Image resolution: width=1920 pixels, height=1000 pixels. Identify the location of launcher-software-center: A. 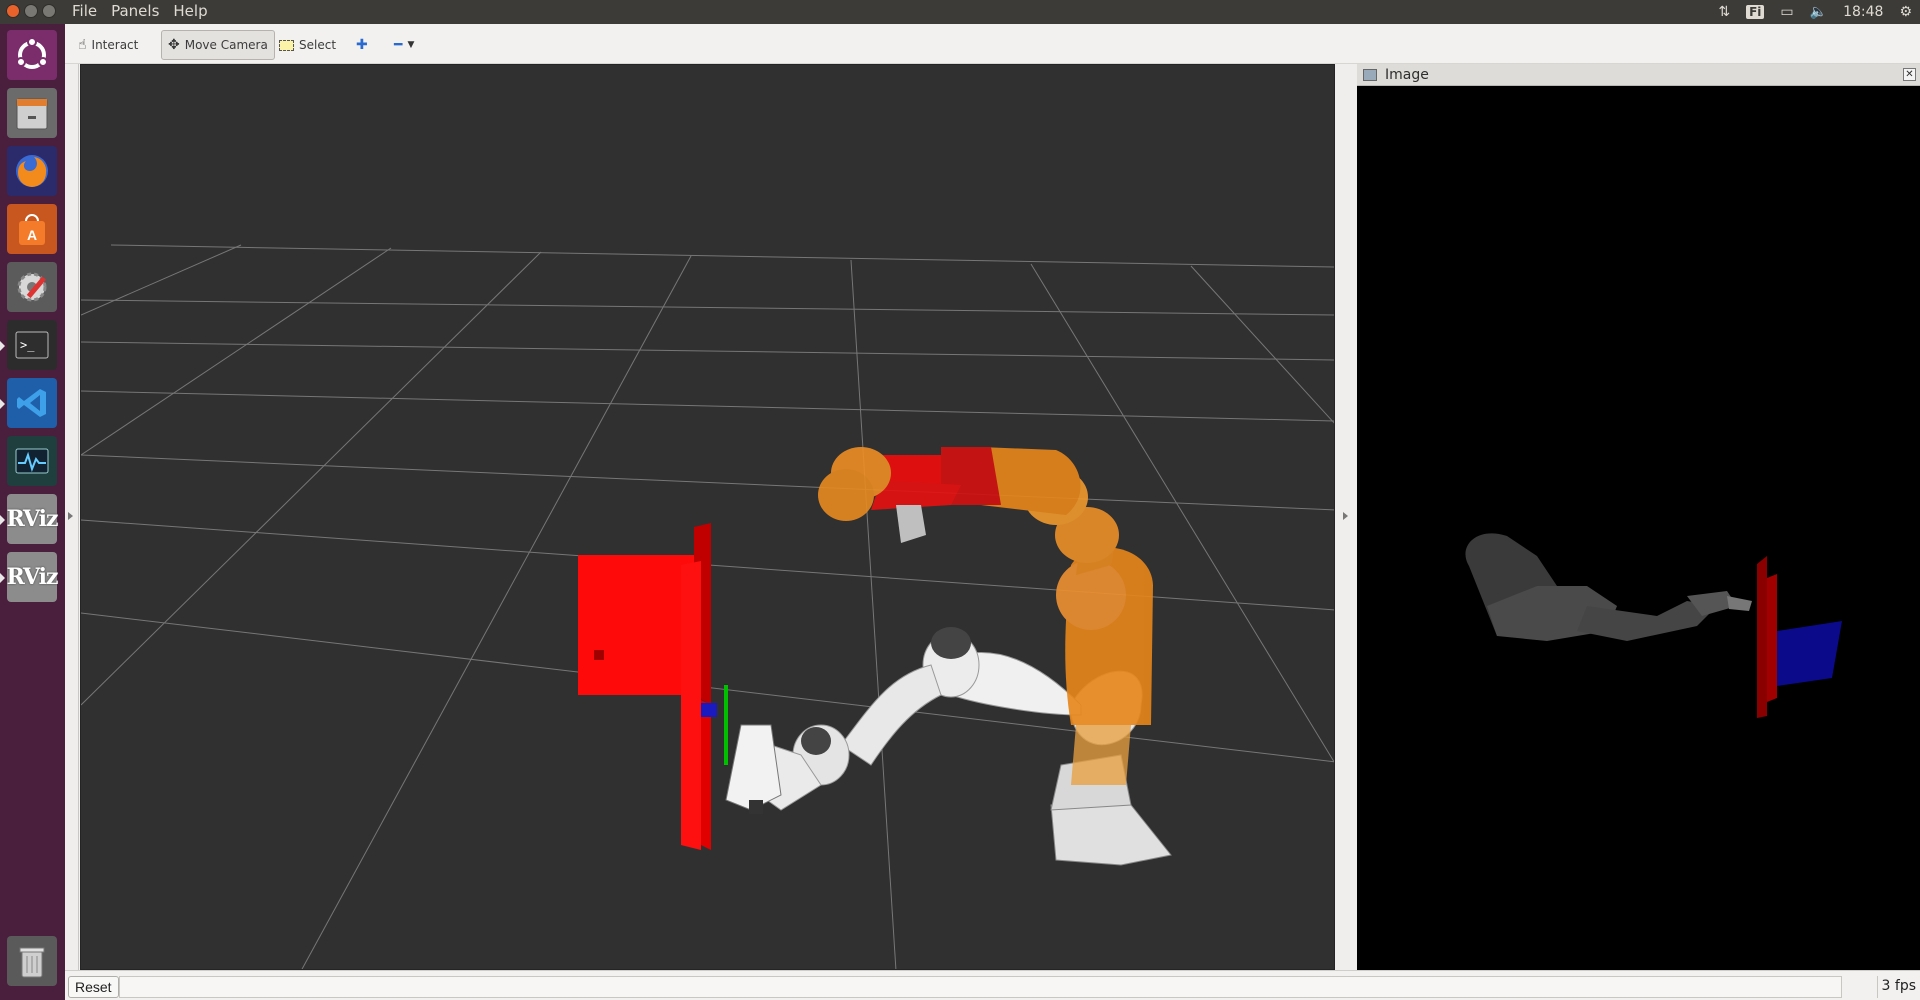
(32, 229).